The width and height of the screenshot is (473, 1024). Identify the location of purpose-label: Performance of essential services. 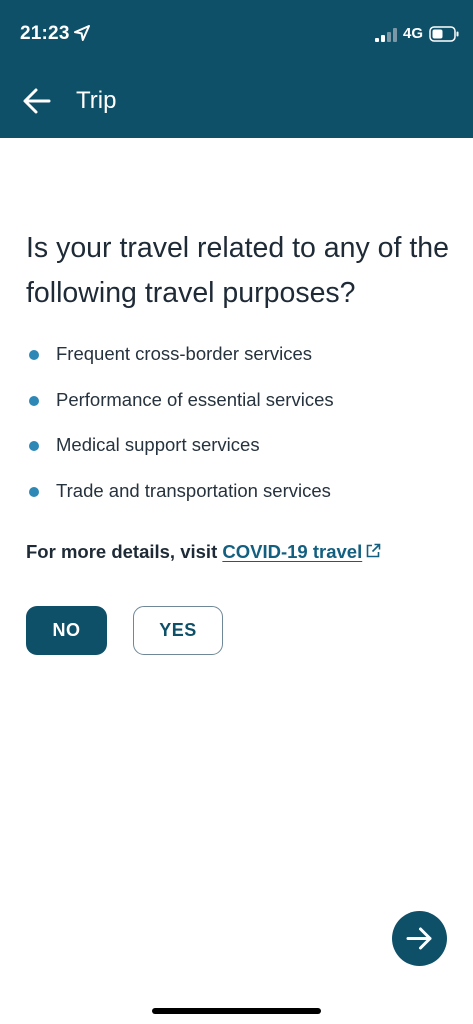
(195, 399).